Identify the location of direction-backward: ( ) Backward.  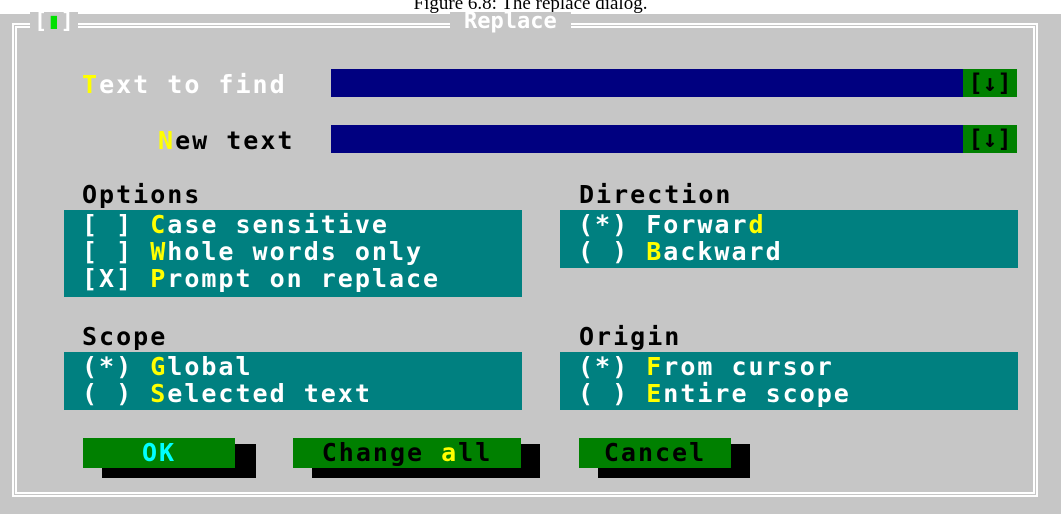
(789, 251).